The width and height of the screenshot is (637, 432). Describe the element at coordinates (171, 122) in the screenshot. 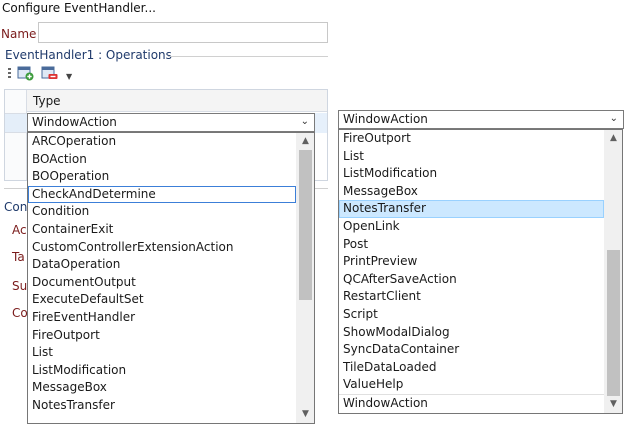

I see `type-combobox: WindowAction ⌄` at that location.